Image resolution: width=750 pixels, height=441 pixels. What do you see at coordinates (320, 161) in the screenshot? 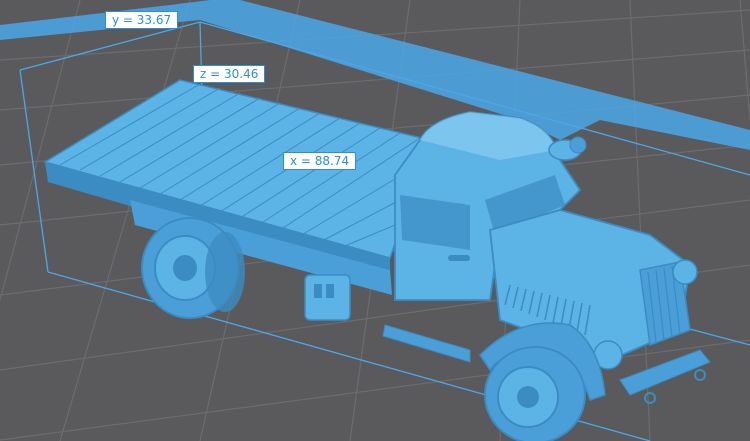
I see `dimension-label-x: x = 88.74` at bounding box center [320, 161].